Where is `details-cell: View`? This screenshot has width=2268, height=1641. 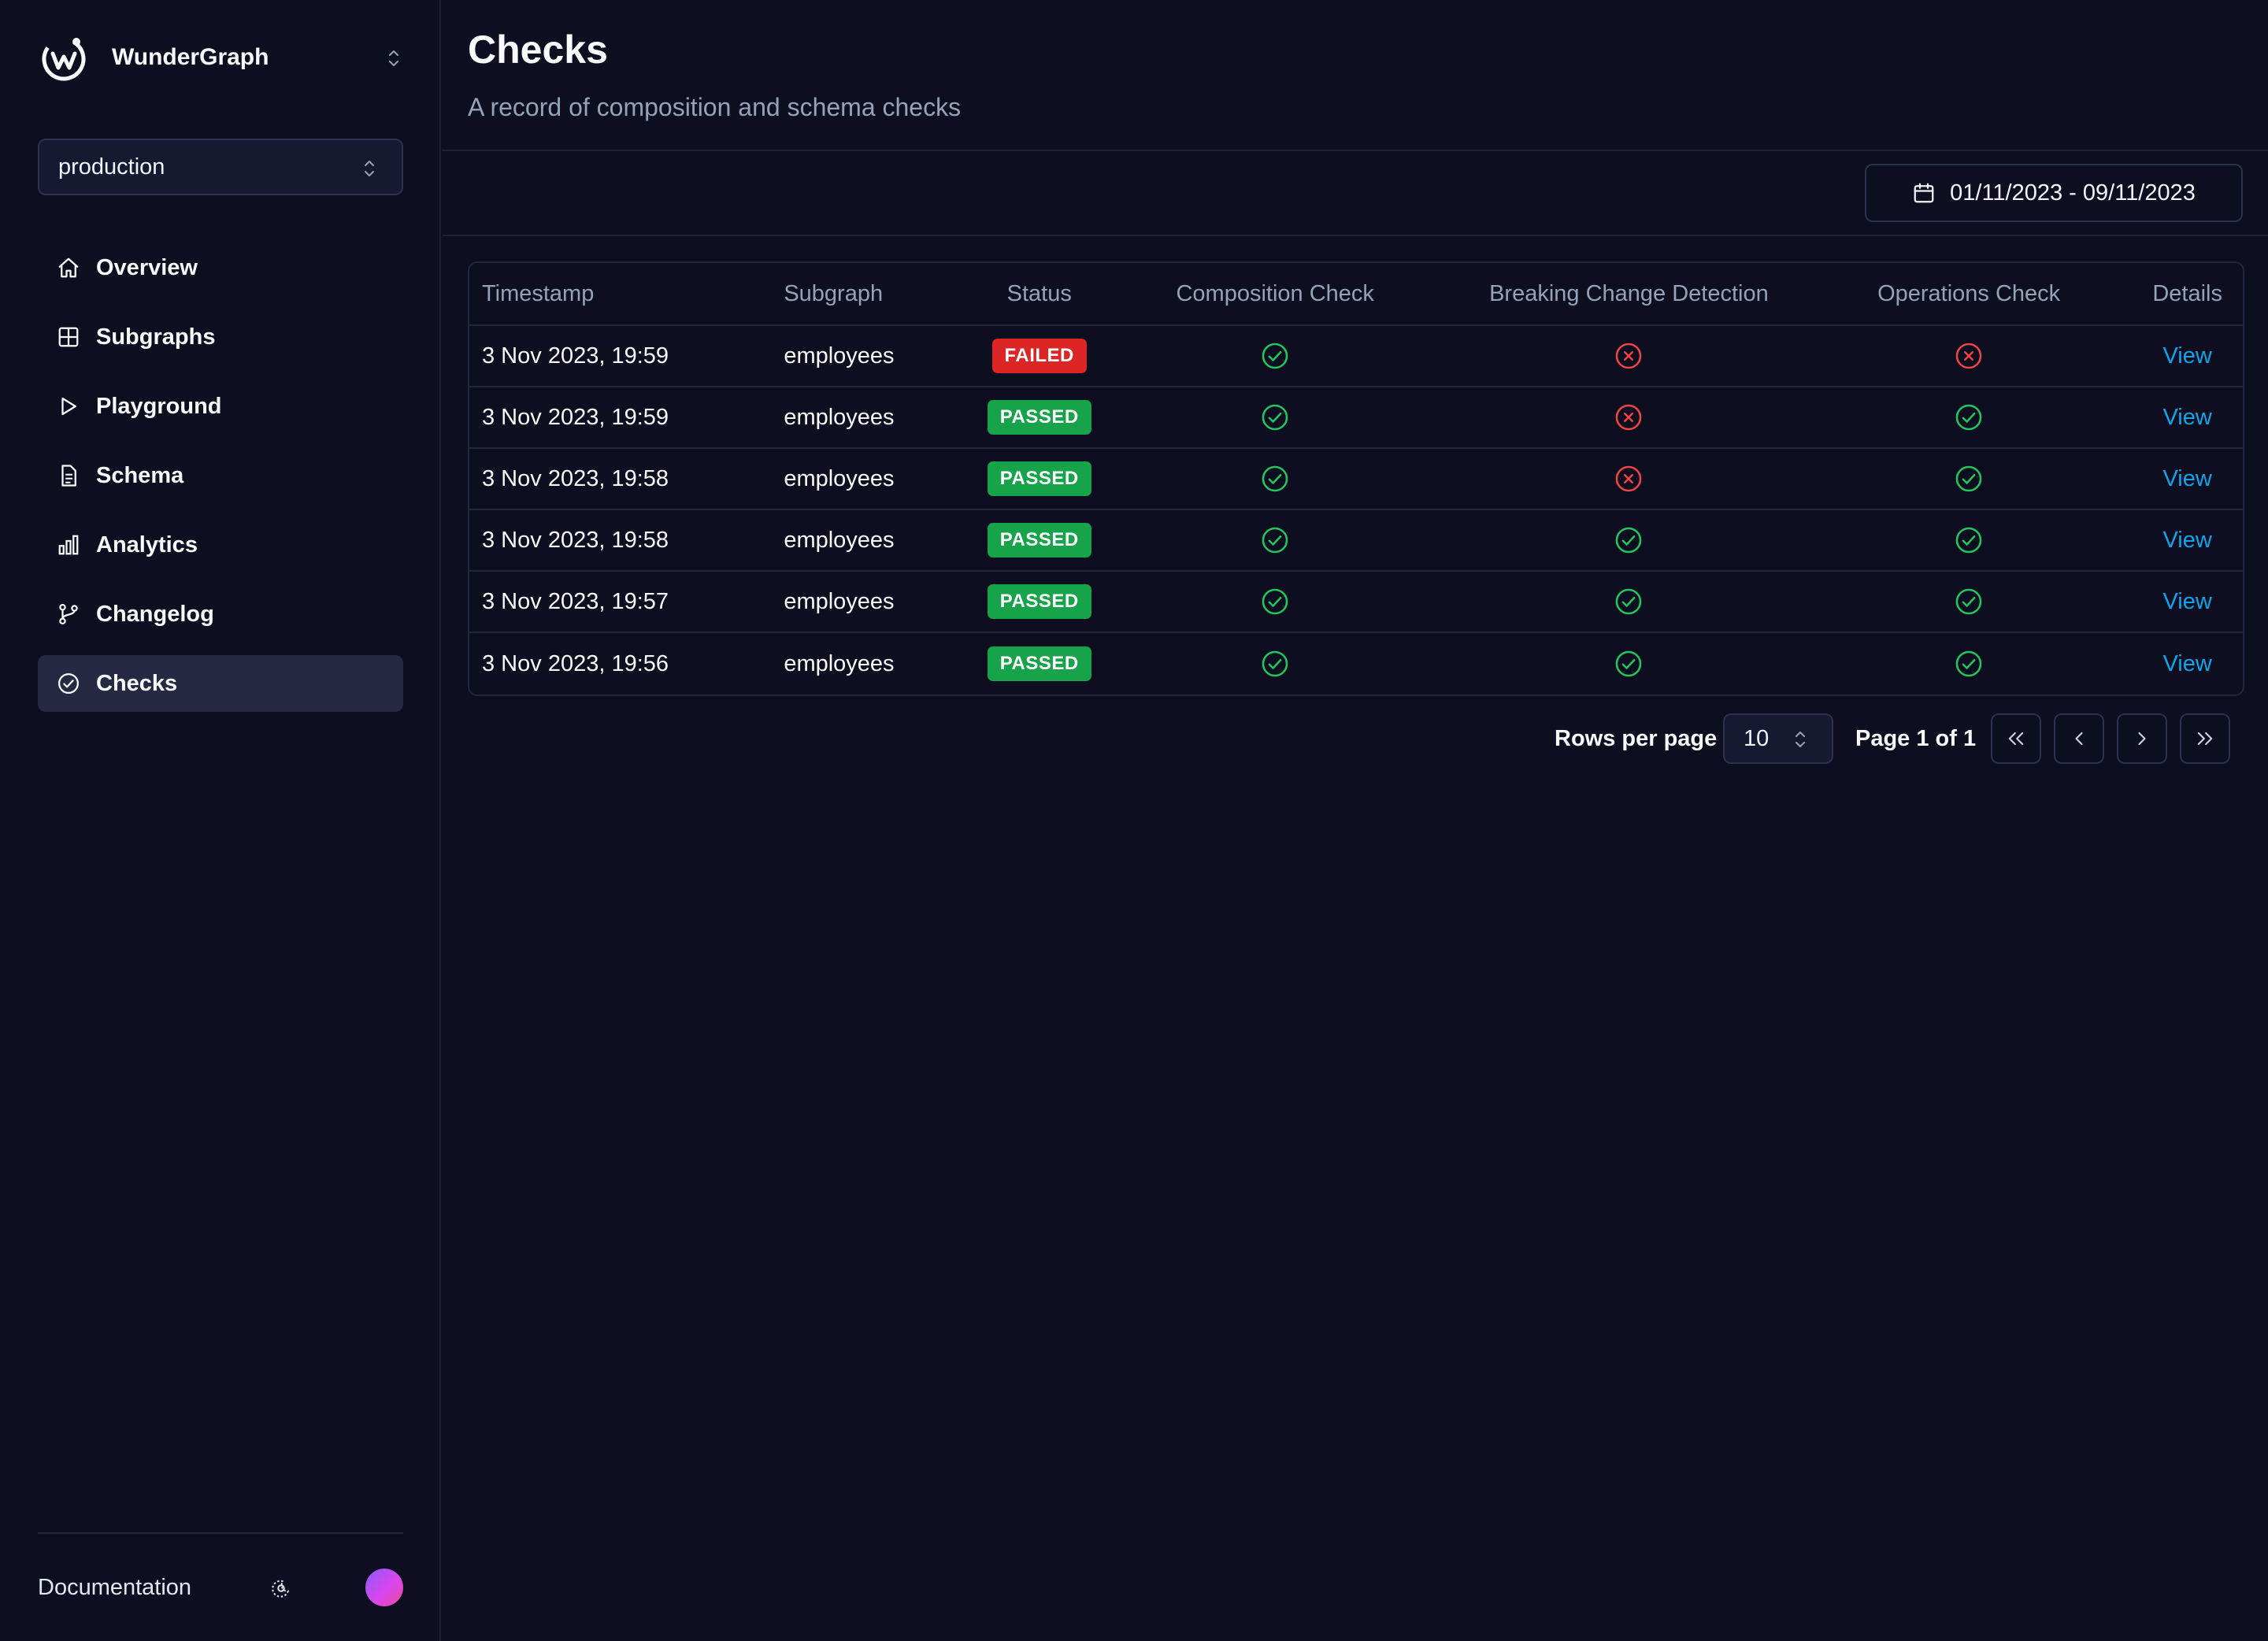
details-cell: View is located at coordinates (2187, 664).